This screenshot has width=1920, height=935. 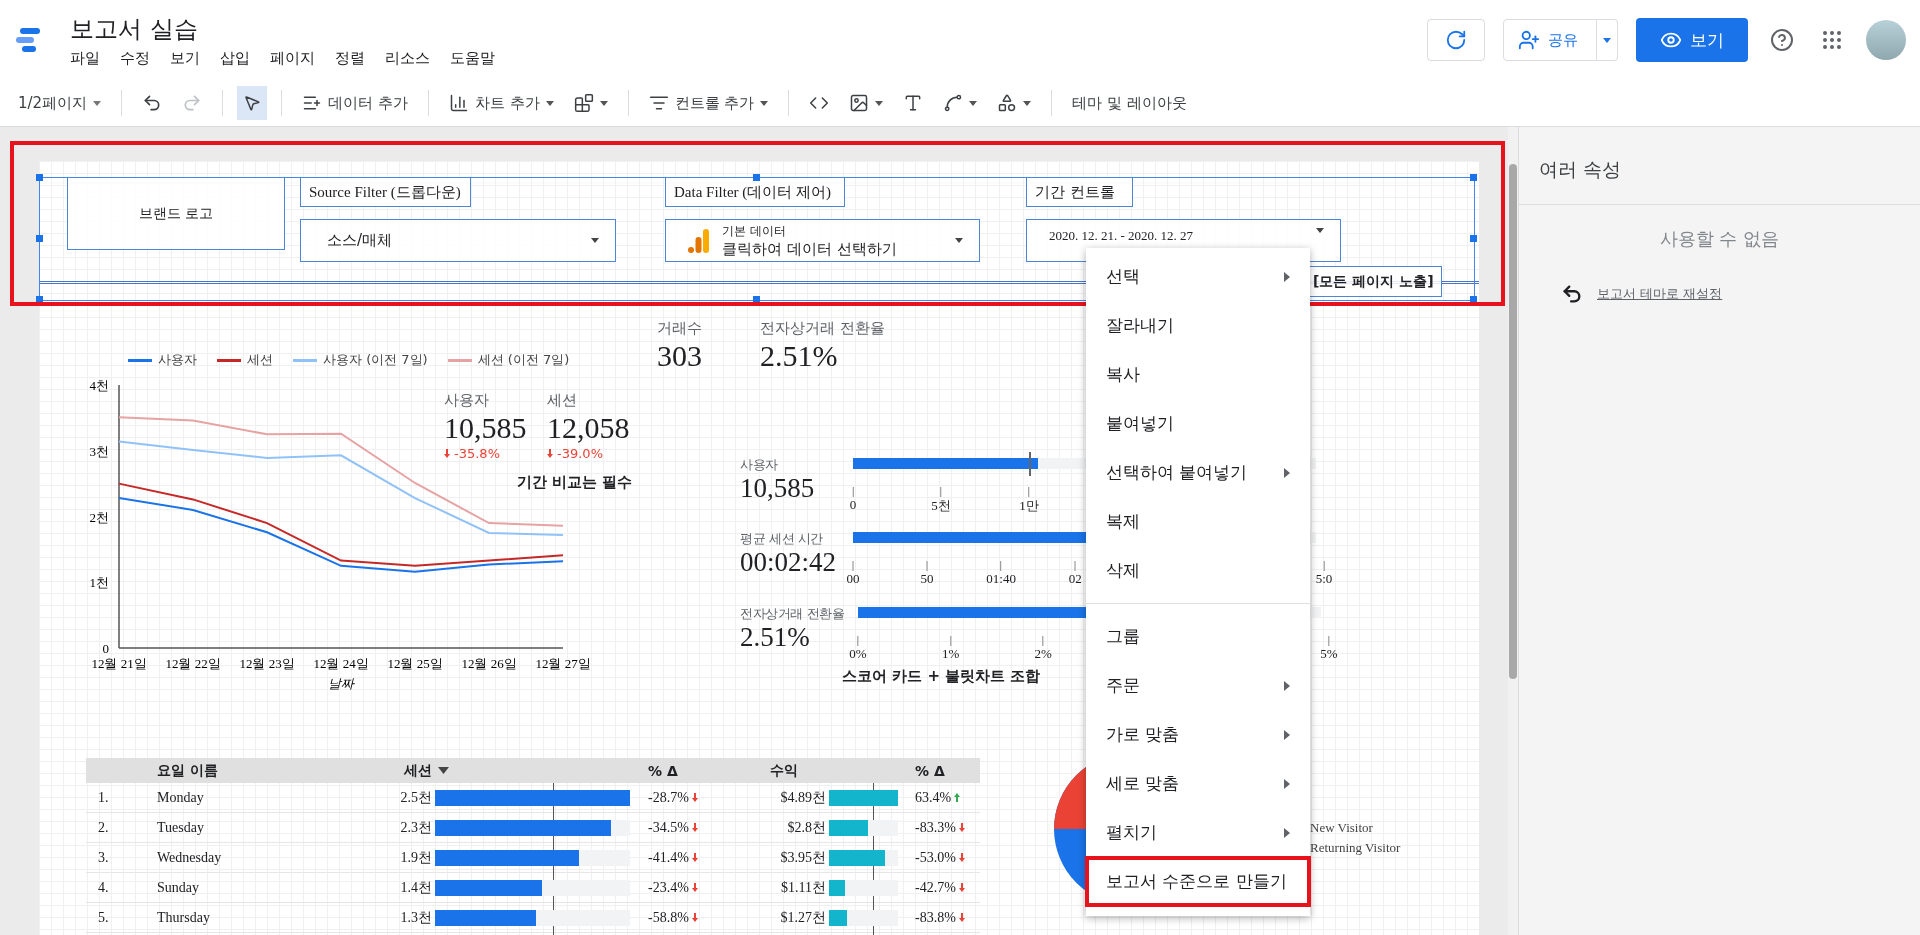 What do you see at coordinates (935, 917) in the screenshot?
I see `table-cell: -83.8%` at bounding box center [935, 917].